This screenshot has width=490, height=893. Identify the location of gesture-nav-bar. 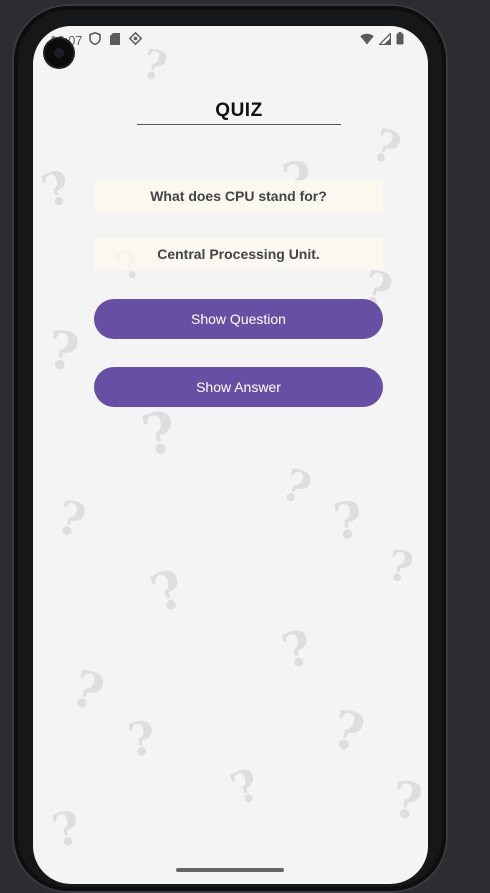
(230, 870).